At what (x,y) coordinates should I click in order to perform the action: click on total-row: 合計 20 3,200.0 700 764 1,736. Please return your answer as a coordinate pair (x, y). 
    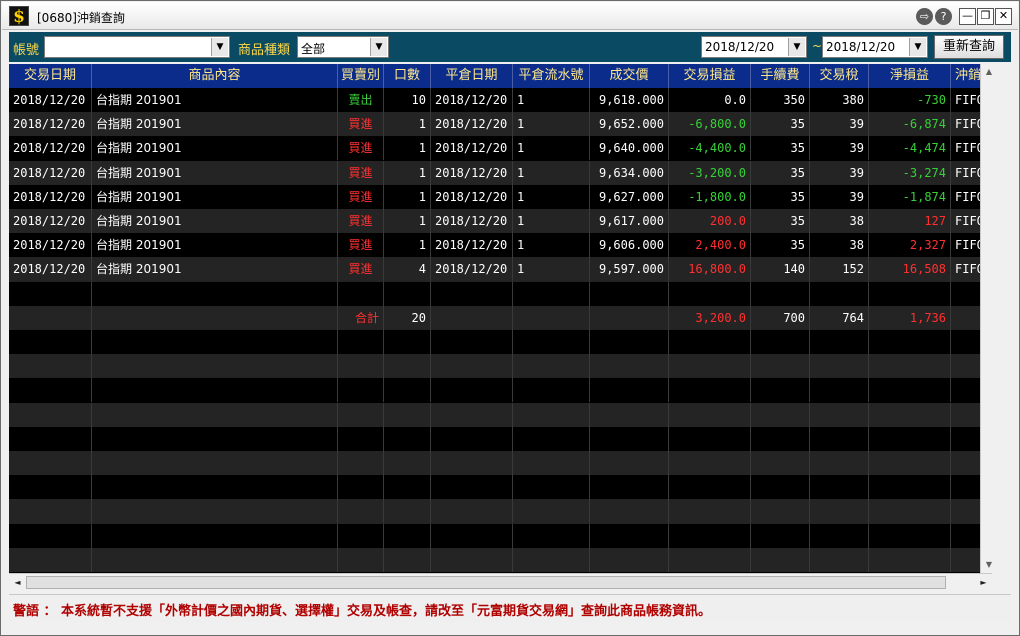
    Looking at the image, I should click on (494, 317).